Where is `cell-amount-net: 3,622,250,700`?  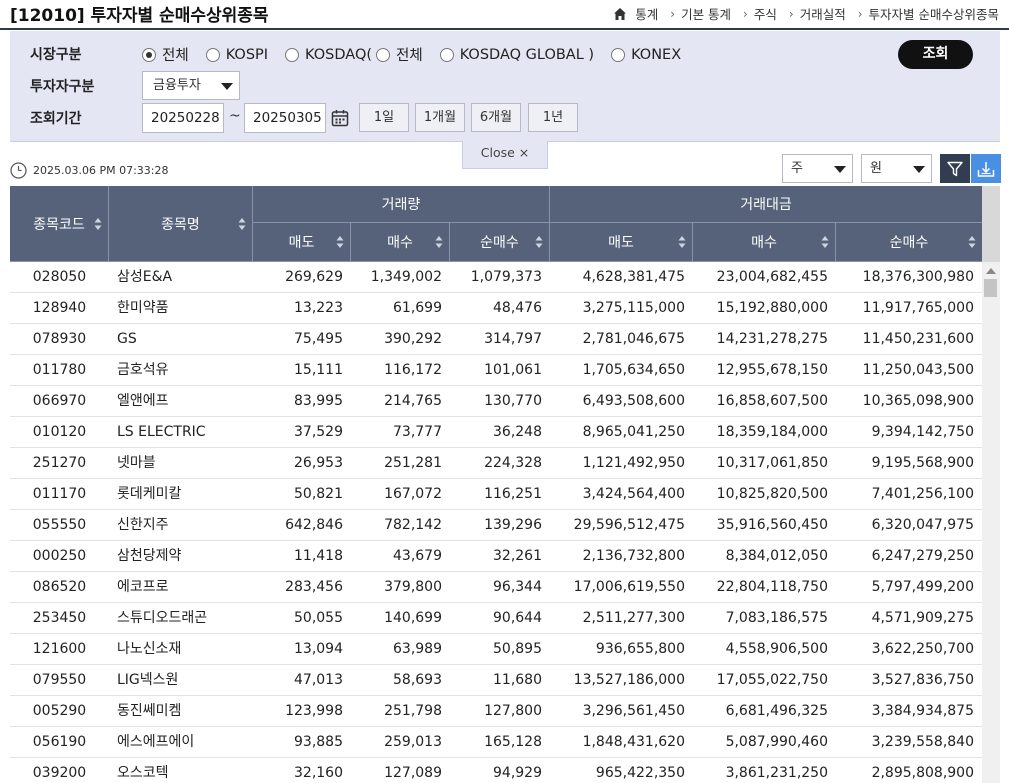
cell-amount-net: 3,622,250,700 is located at coordinates (922, 649).